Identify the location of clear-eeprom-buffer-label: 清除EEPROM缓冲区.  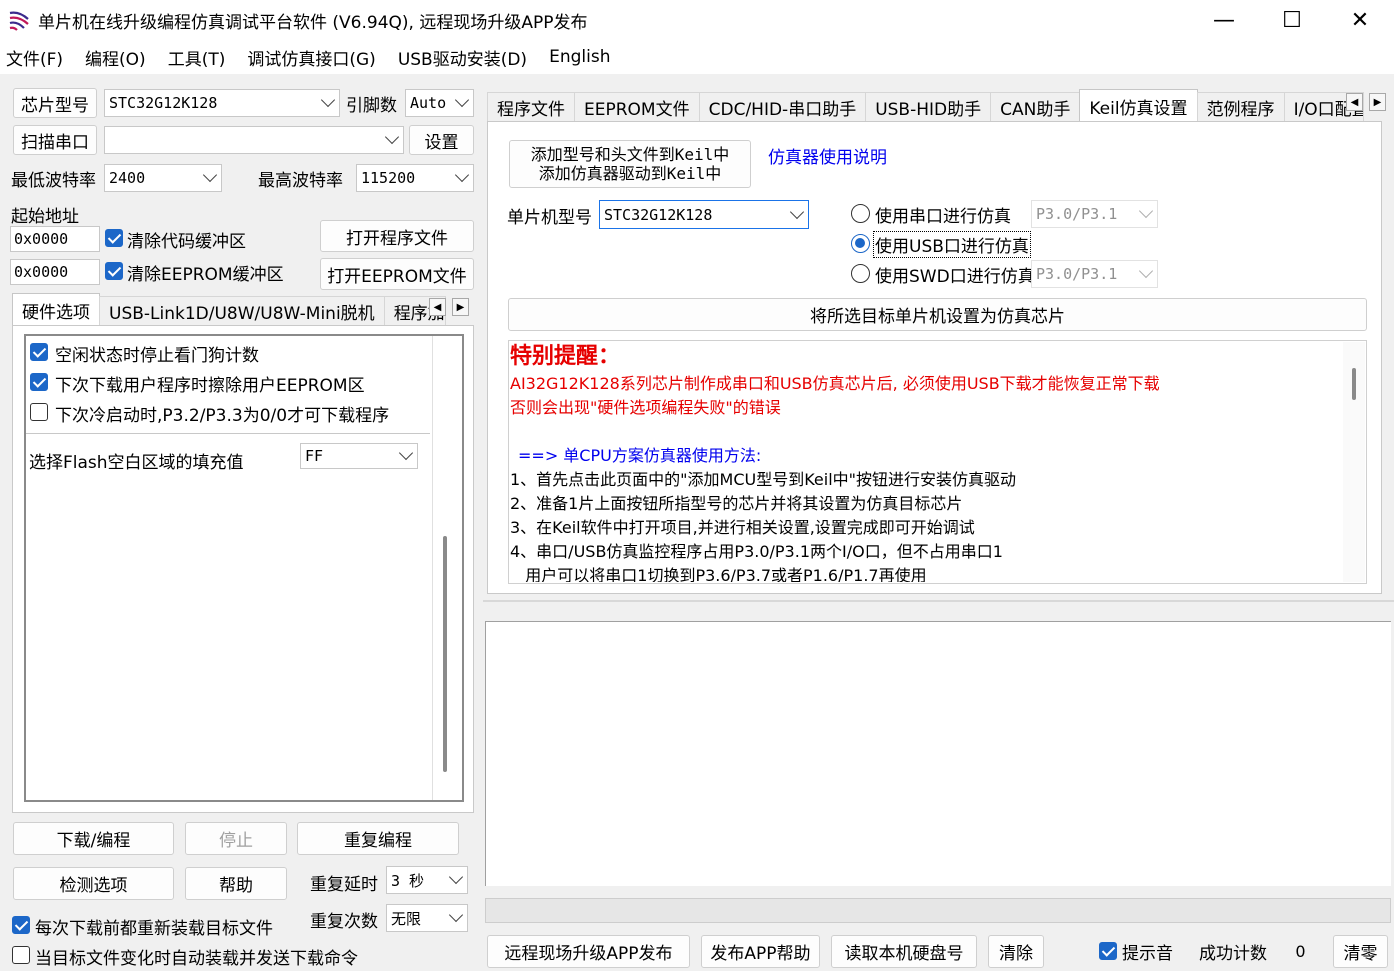
(205, 275).